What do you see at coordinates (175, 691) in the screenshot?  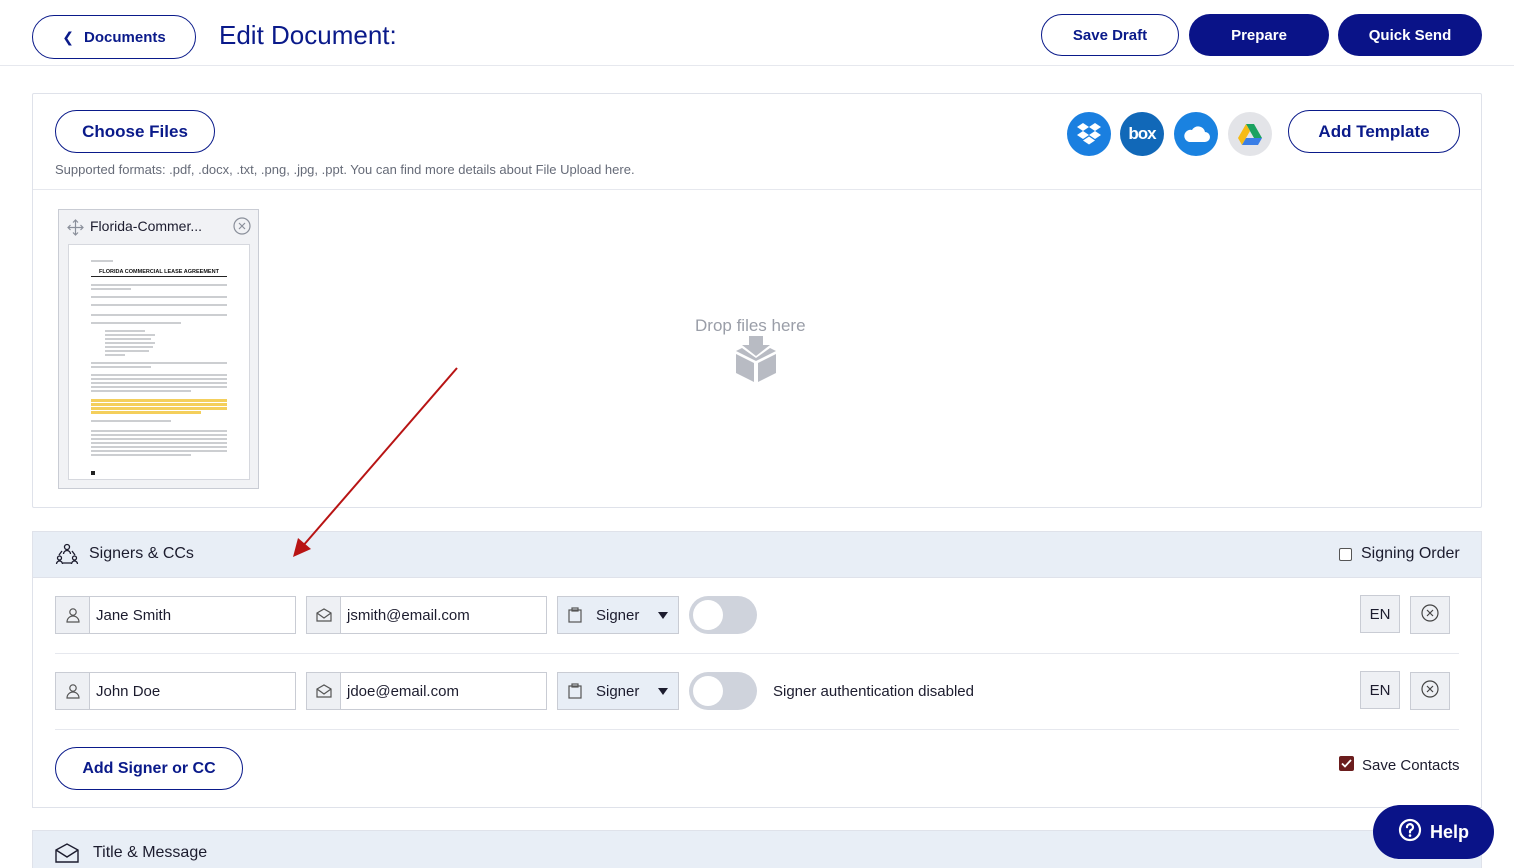 I see `signer-name-field: John Doe` at bounding box center [175, 691].